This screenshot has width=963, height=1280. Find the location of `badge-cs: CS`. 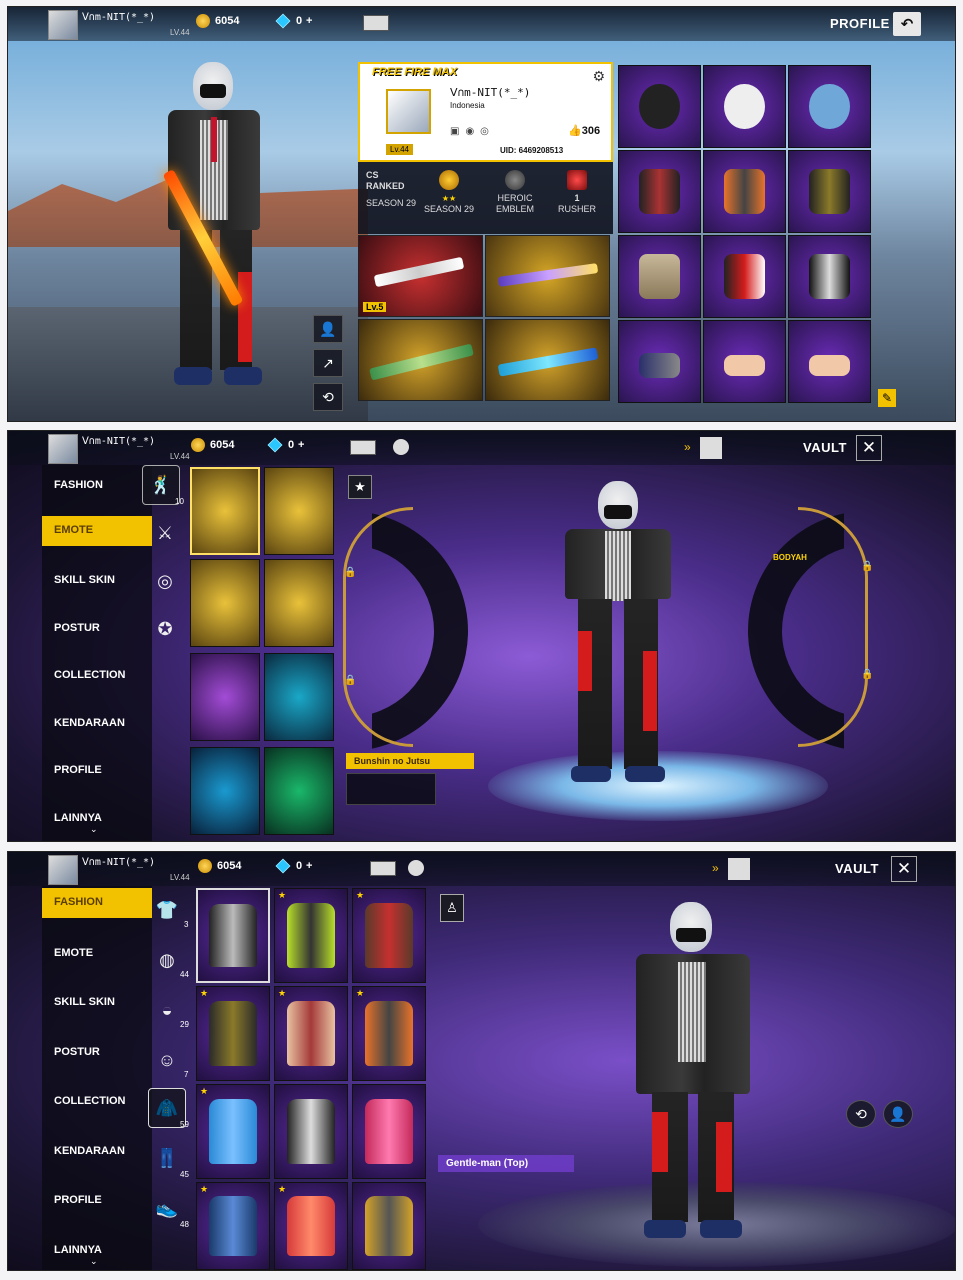

badge-cs: CS is located at coordinates (372, 175).